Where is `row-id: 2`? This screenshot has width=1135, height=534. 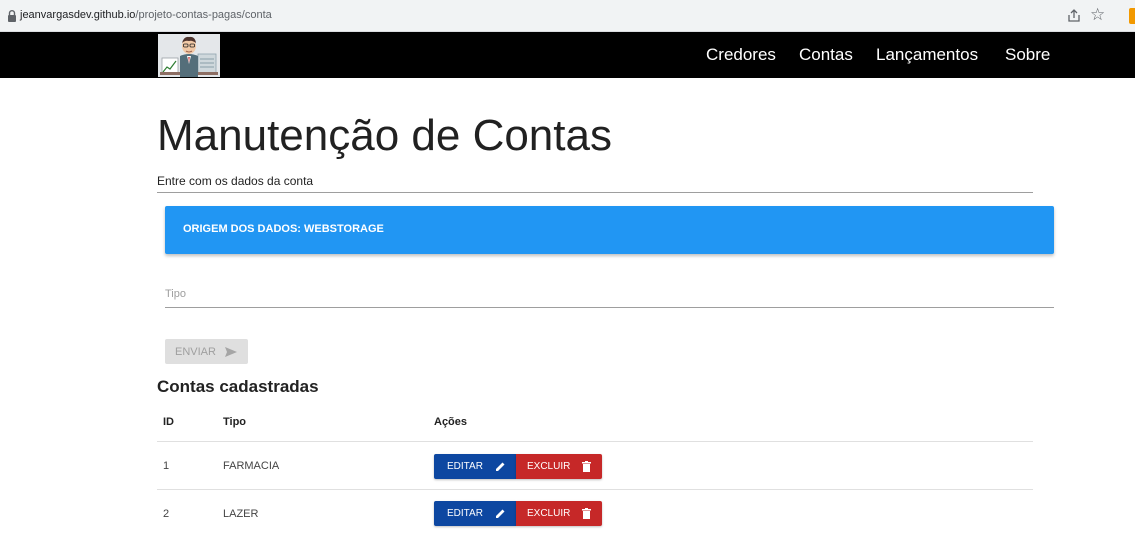
row-id: 2 is located at coordinates (166, 514).